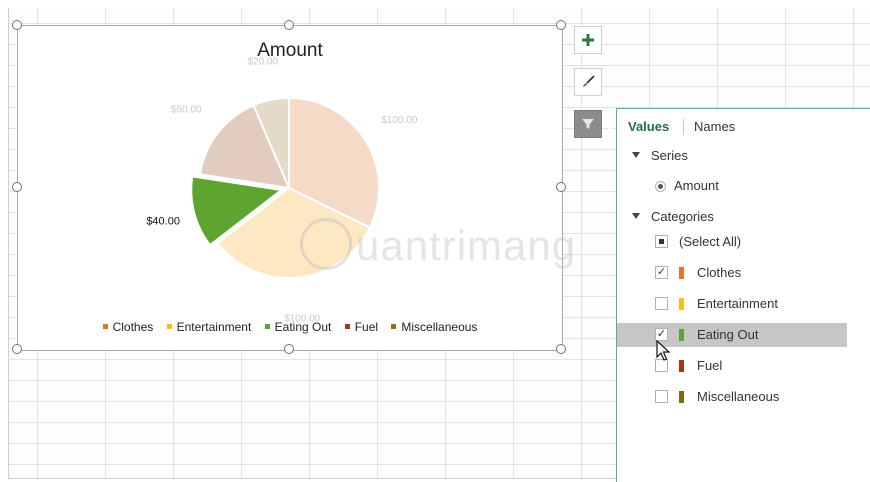  I want to click on brush-icon, so click(589, 81).